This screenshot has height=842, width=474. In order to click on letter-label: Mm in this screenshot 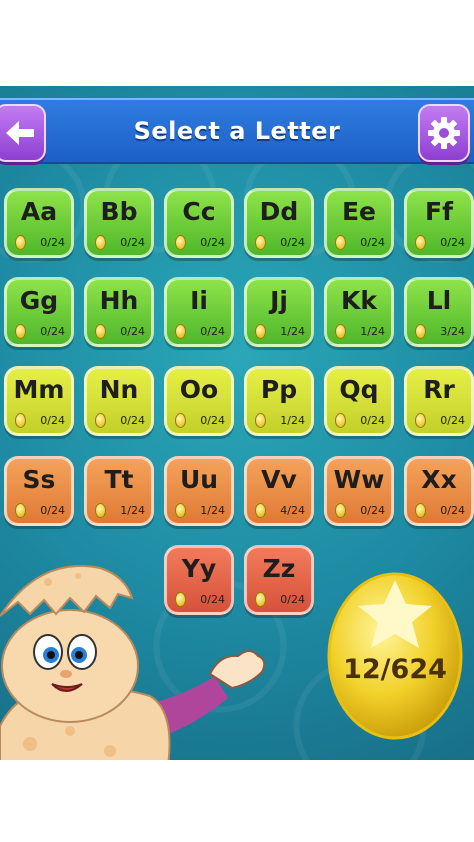, I will do `click(39, 389)`.